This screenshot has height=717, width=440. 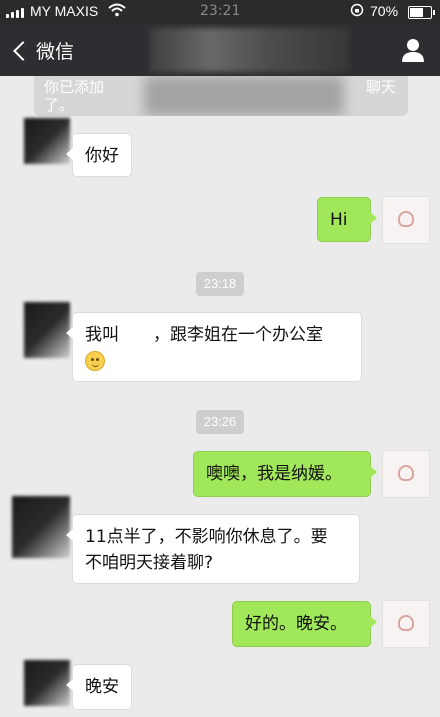 I want to click on contact-profile-button, so click(x=413, y=50).